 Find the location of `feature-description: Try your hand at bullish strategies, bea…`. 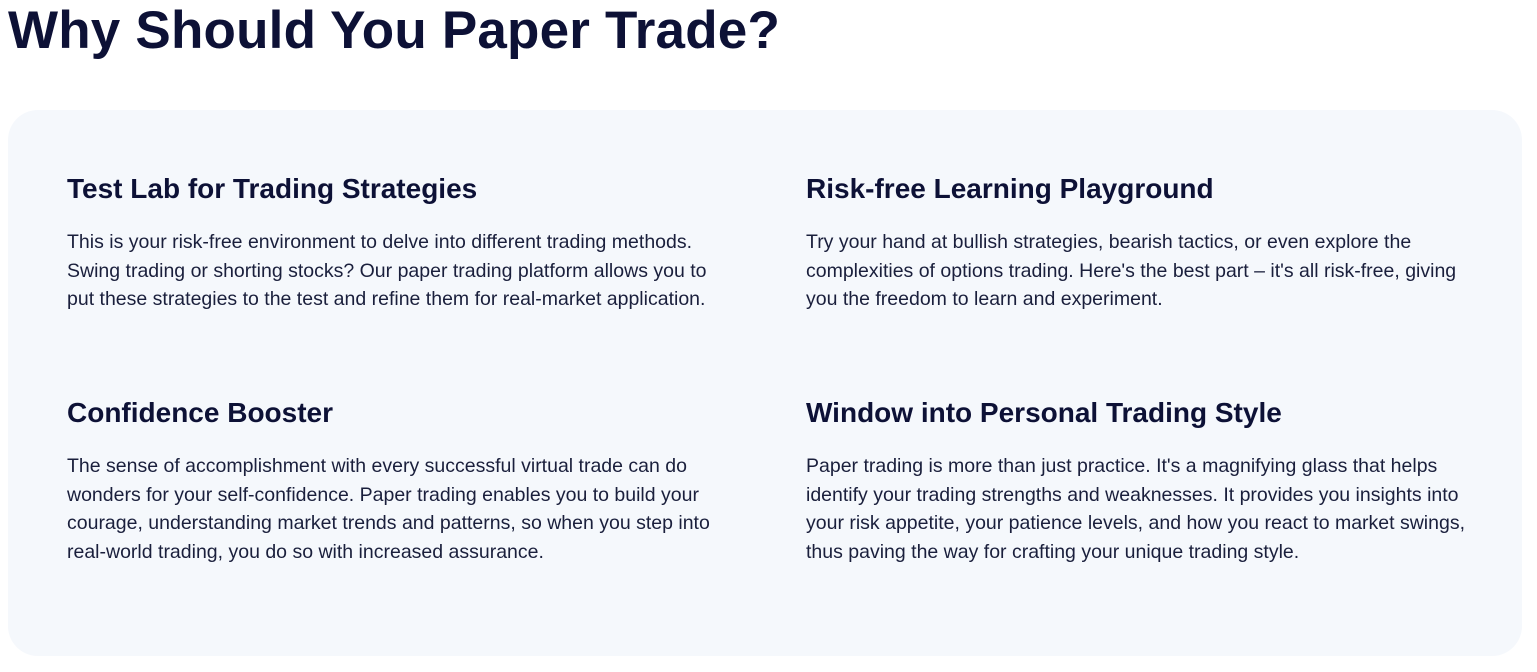

feature-description: Try your hand at bullish strategies, bea… is located at coordinates (1131, 271).